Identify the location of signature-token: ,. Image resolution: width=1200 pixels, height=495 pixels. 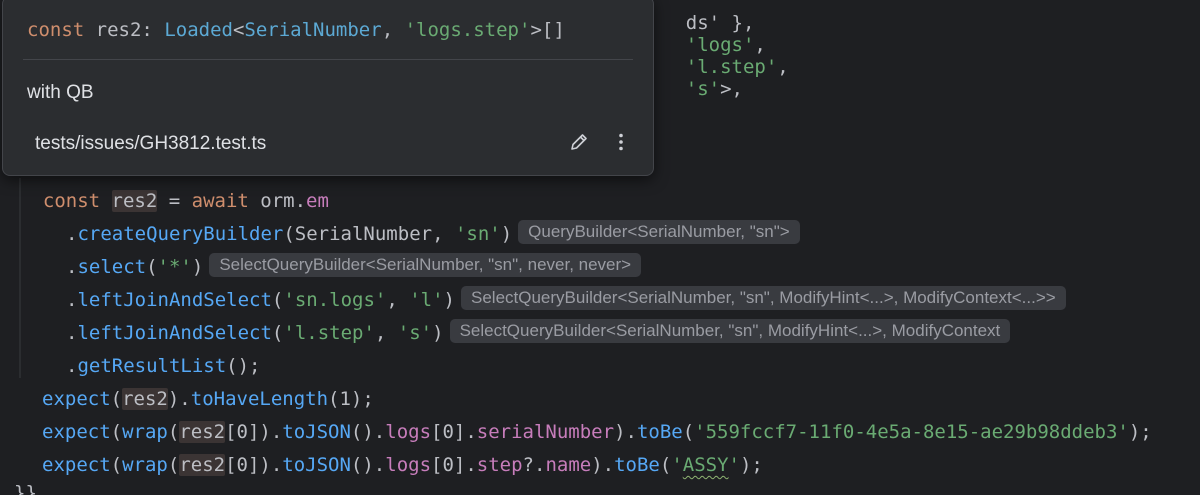
(387, 30).